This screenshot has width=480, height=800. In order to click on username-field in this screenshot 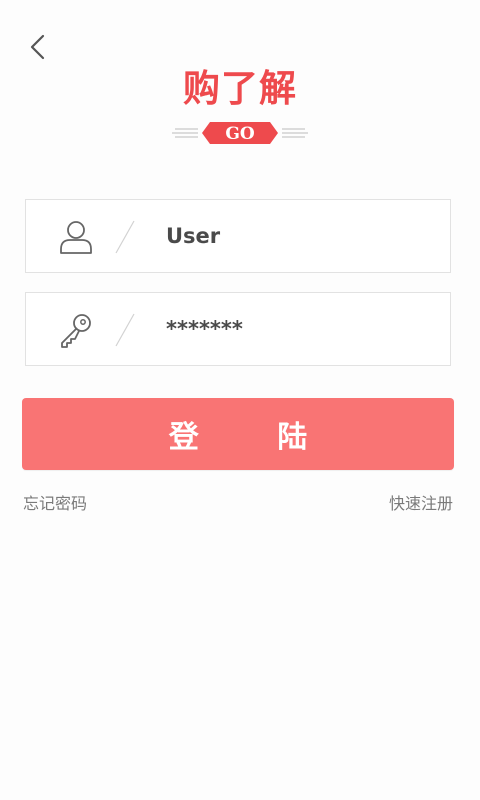, I will do `click(238, 236)`.